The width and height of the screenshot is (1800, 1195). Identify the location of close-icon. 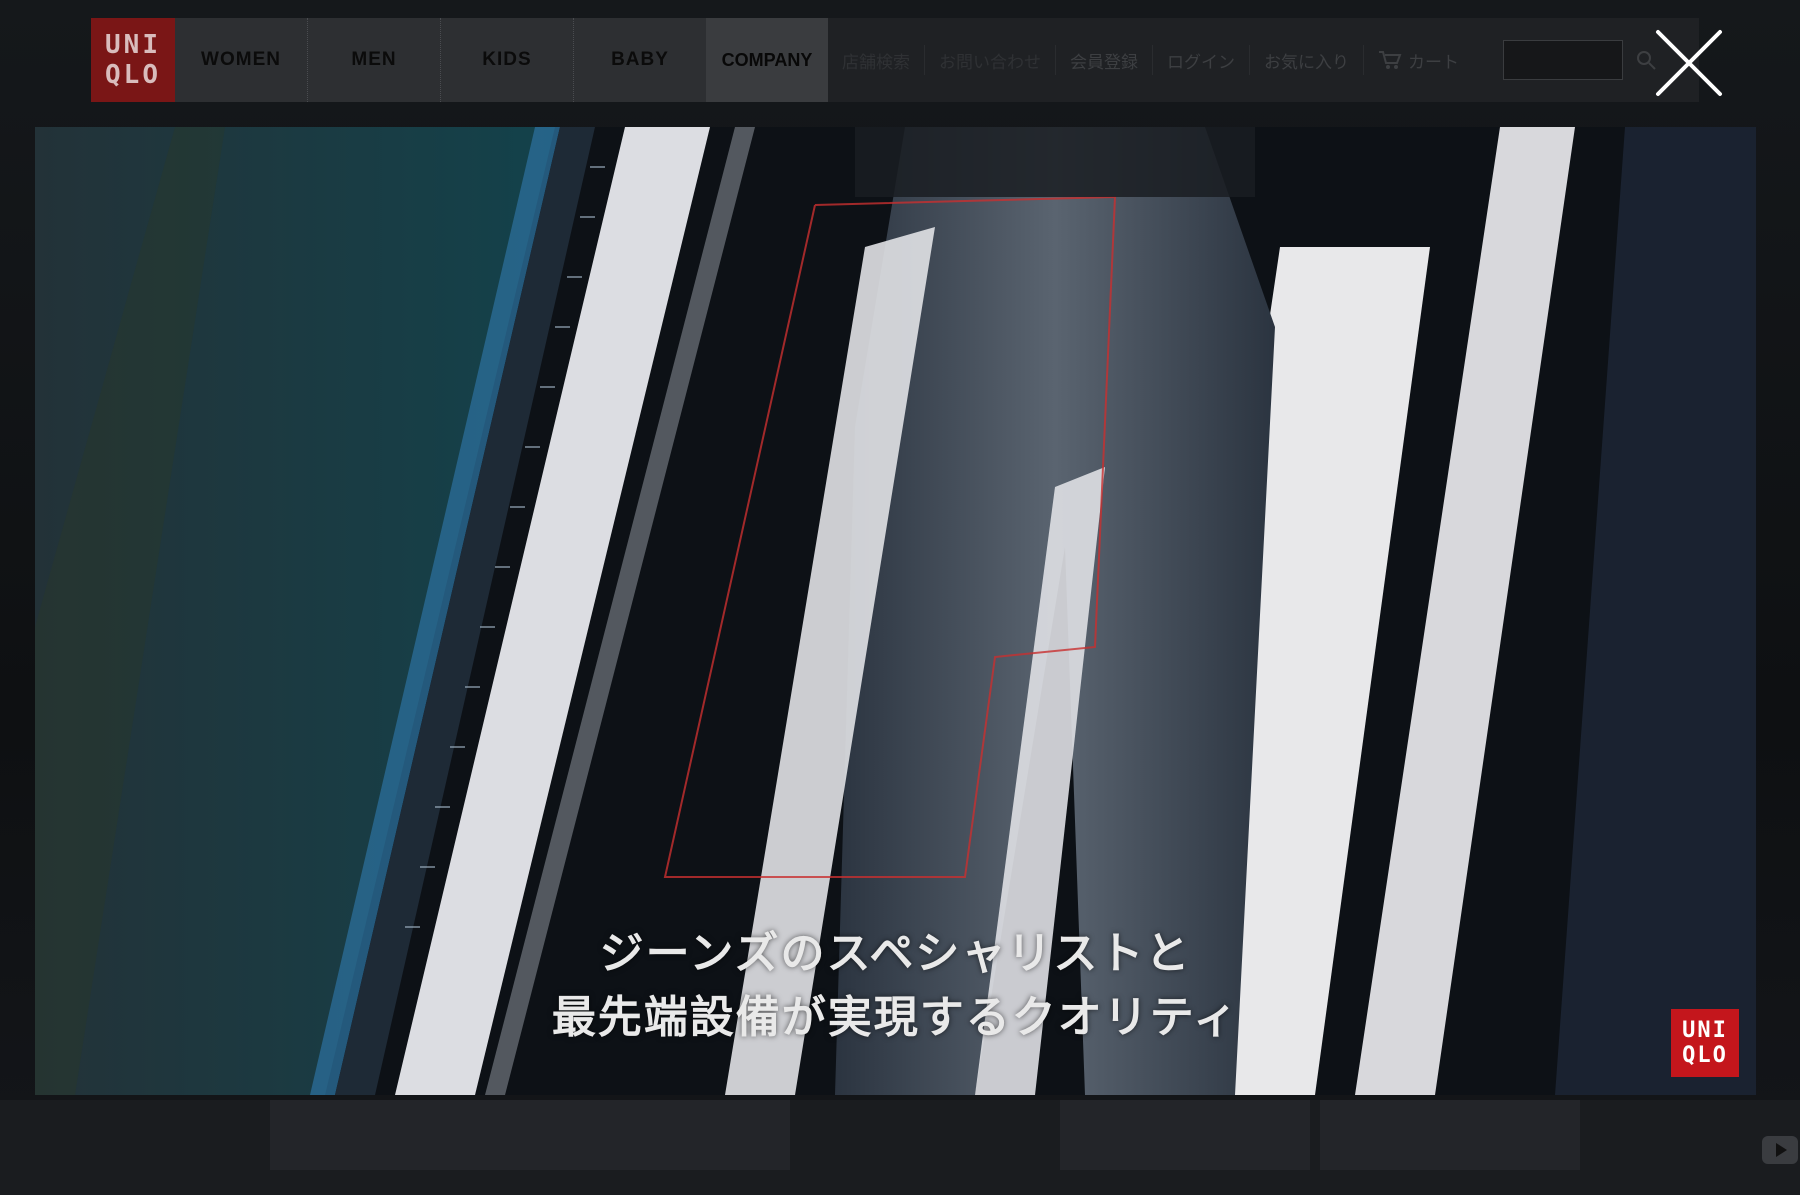
(1689, 63).